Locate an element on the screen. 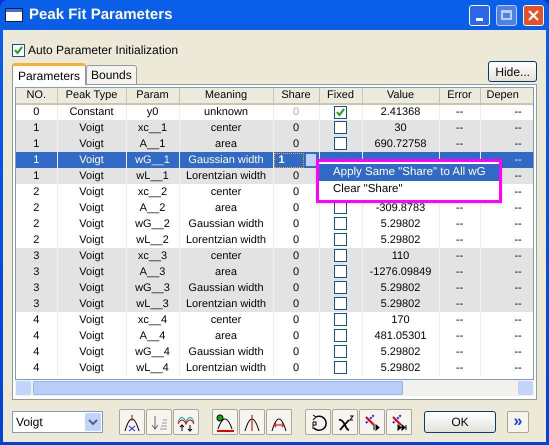  table-row: 4 Voigt xc__4 center 0 170 -- -- is located at coordinates (274, 320).